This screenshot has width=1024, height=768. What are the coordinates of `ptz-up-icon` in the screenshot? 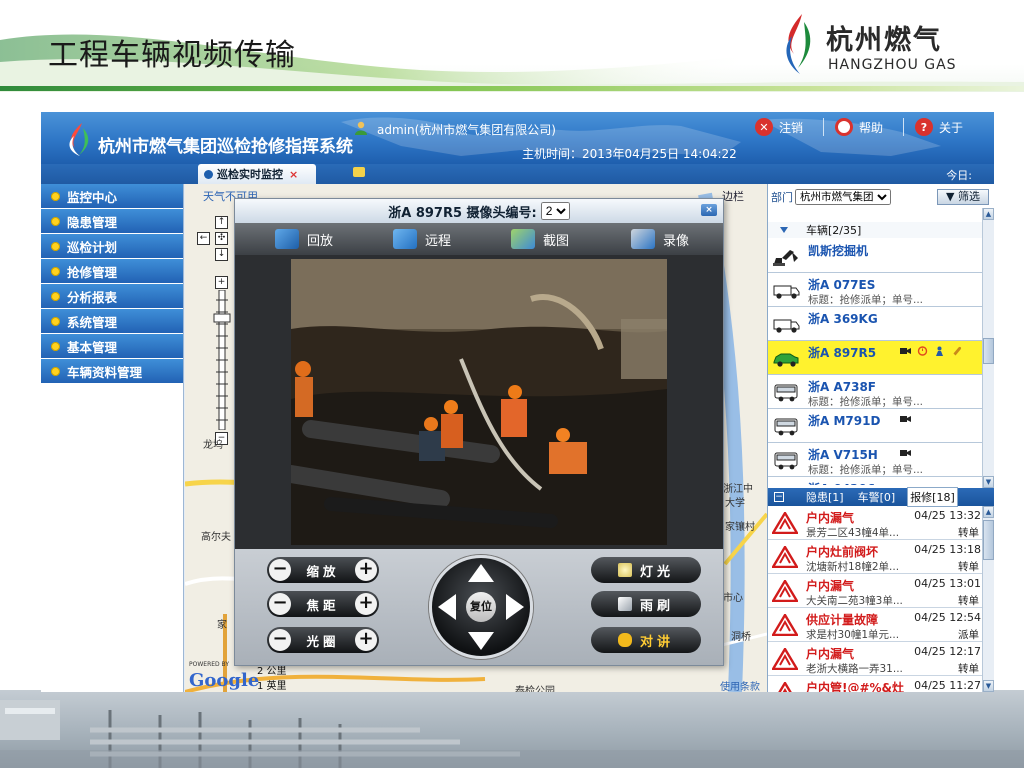 It's located at (481, 573).